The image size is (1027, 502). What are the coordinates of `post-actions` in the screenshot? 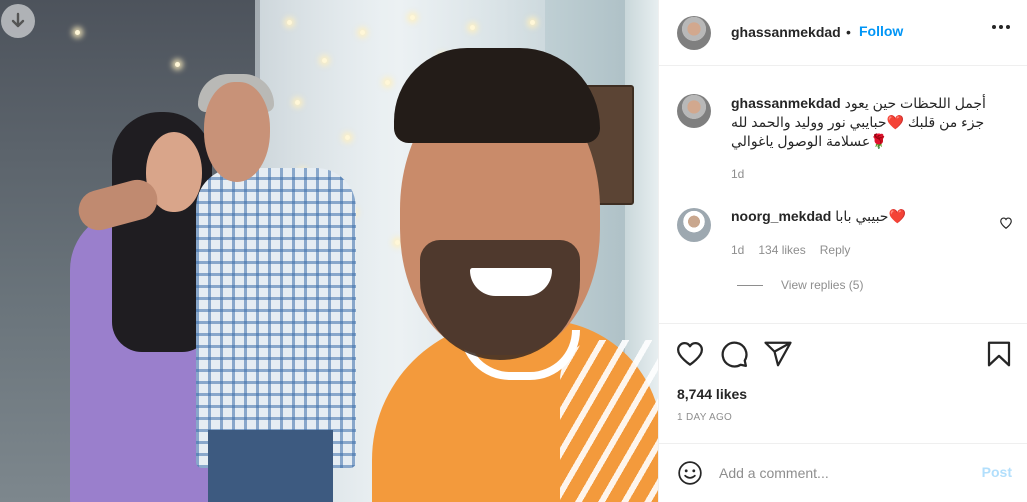 It's located at (843, 353).